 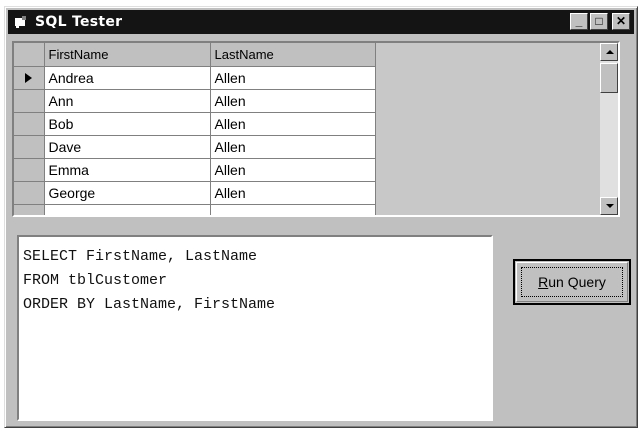 I want to click on header-row: FirstName LastName, so click(x=195, y=55).